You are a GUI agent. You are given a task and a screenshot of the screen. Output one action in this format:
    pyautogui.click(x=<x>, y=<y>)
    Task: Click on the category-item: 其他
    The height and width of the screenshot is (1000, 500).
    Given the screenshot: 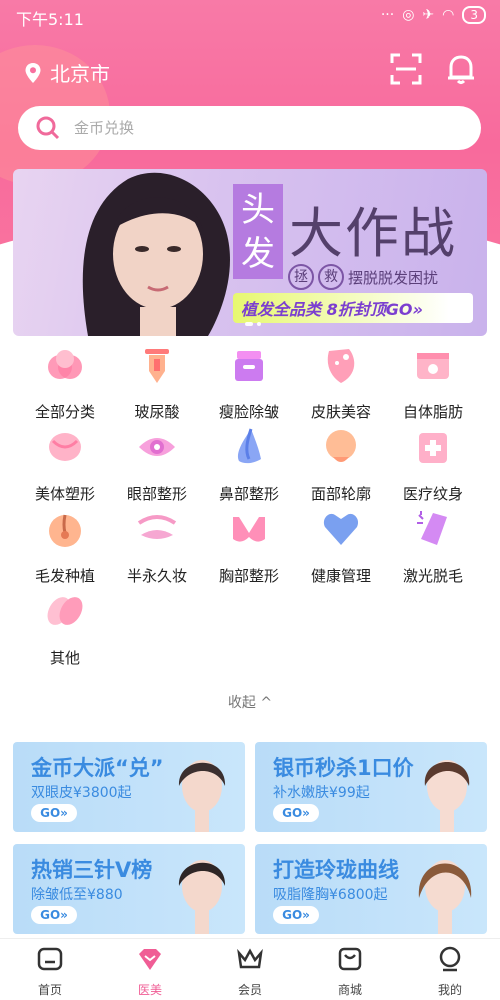 What is the action you would take?
    pyautogui.click(x=65, y=632)
    